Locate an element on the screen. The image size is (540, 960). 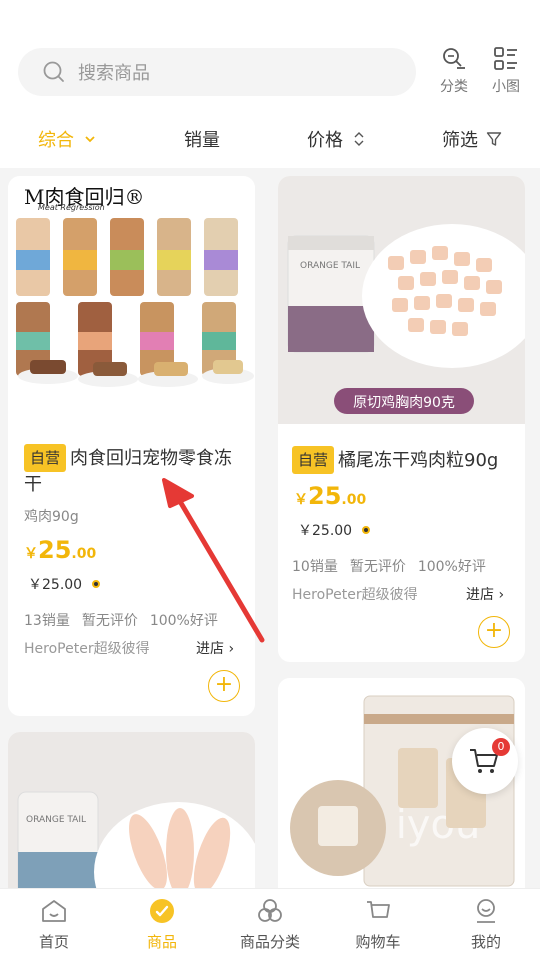
home-icon is located at coordinates (54, 911).